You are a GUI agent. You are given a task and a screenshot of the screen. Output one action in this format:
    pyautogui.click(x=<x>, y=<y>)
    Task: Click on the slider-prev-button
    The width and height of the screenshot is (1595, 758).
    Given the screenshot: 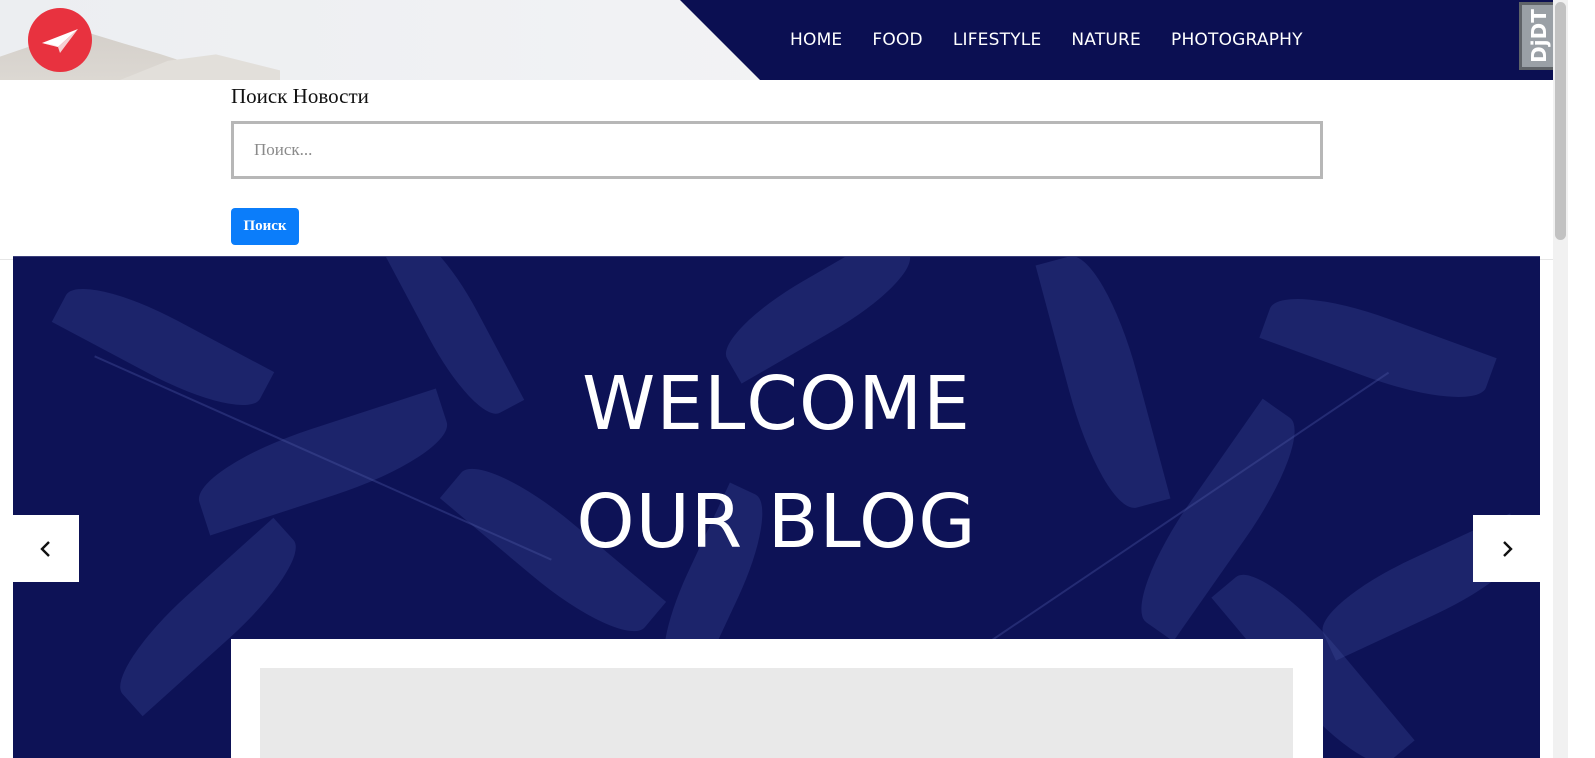 What is the action you would take?
    pyautogui.click(x=45, y=548)
    